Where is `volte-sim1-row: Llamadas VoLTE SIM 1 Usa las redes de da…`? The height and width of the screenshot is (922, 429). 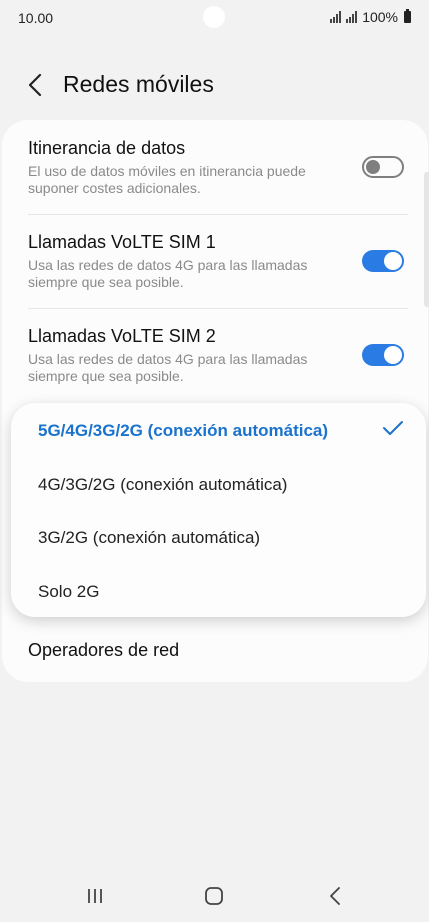 volte-sim1-row: Llamadas VoLTE SIM 1 Usa las redes de da… is located at coordinates (218, 261).